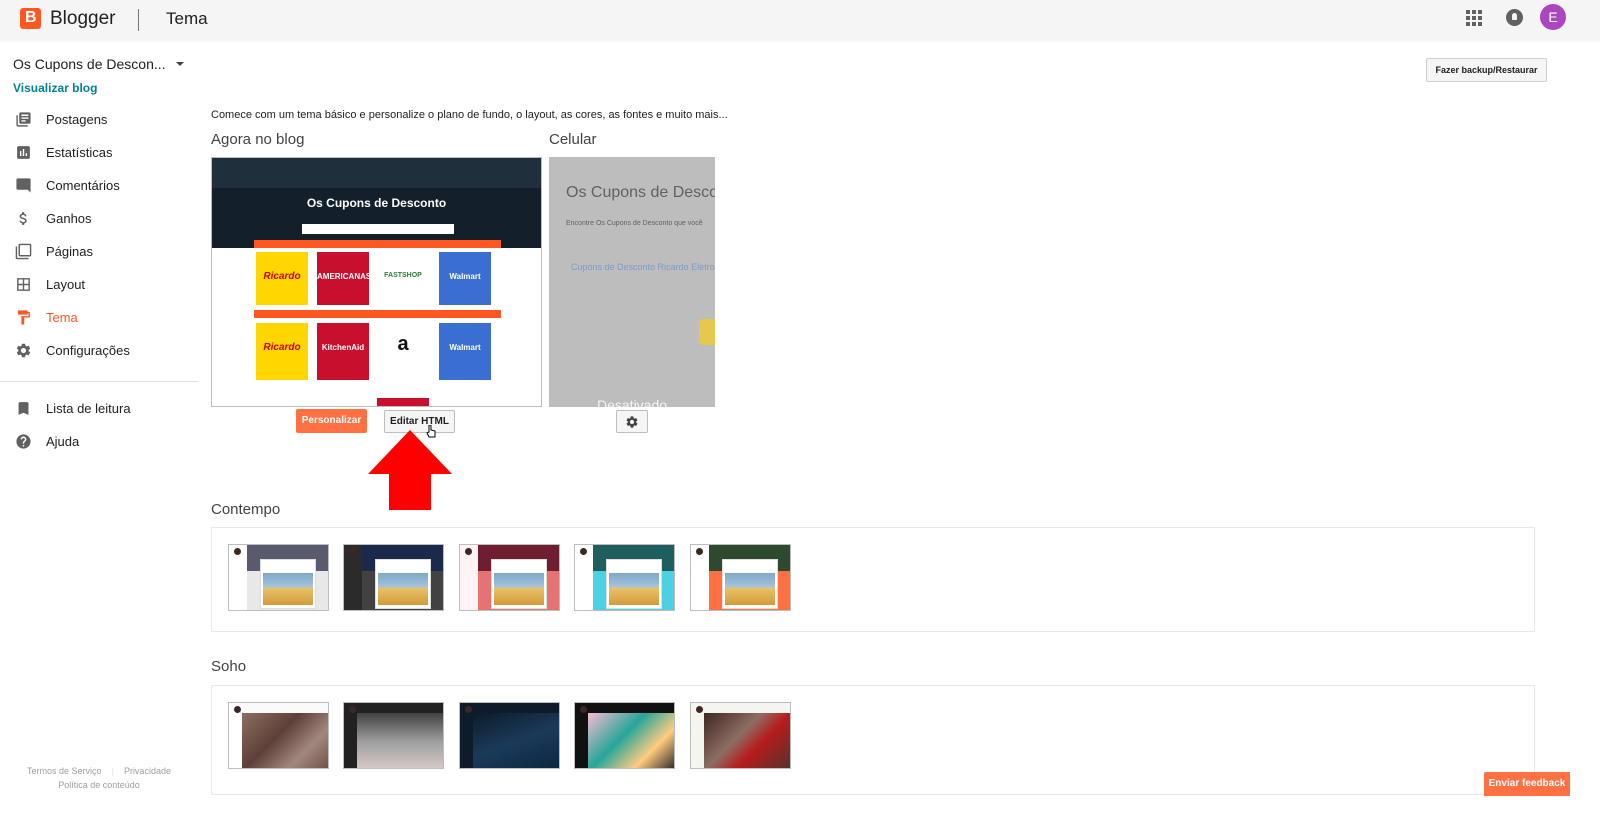 The width and height of the screenshot is (1600, 816). Describe the element at coordinates (23, 218) in the screenshot. I see `dollar-icon` at that location.